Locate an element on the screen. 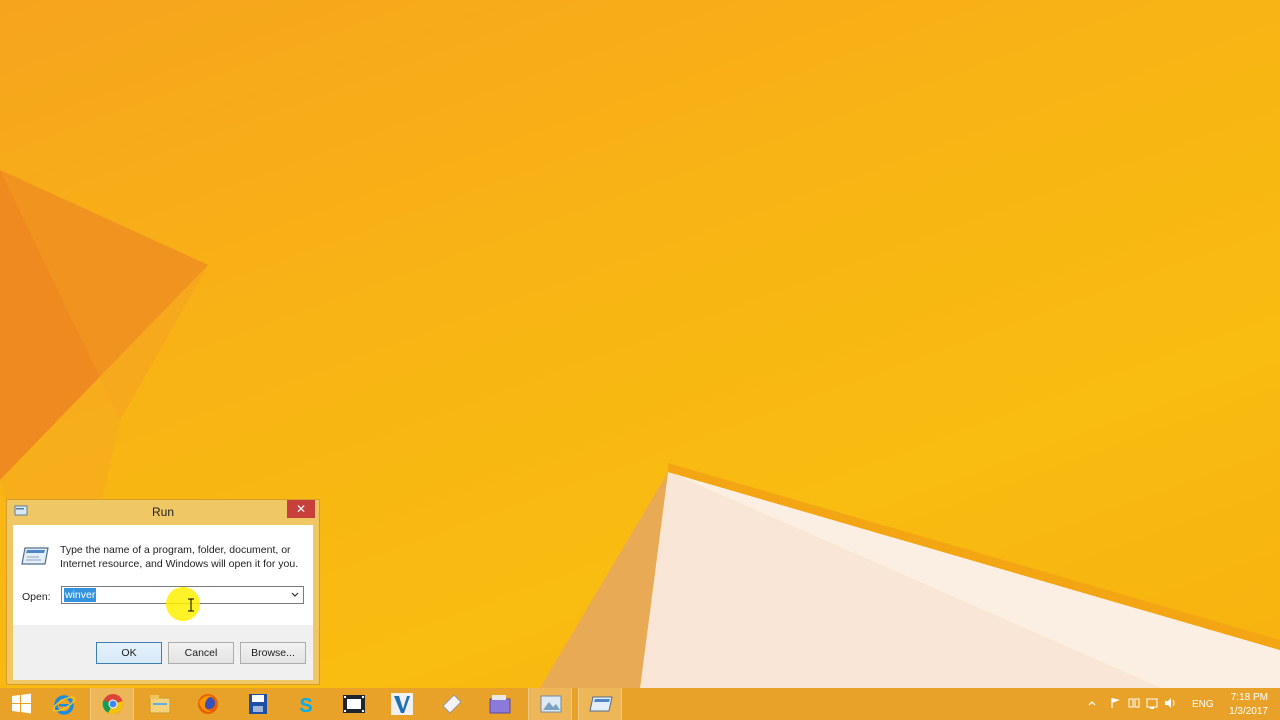 The height and width of the screenshot is (720, 1280). close-button: ✕ is located at coordinates (301, 509).